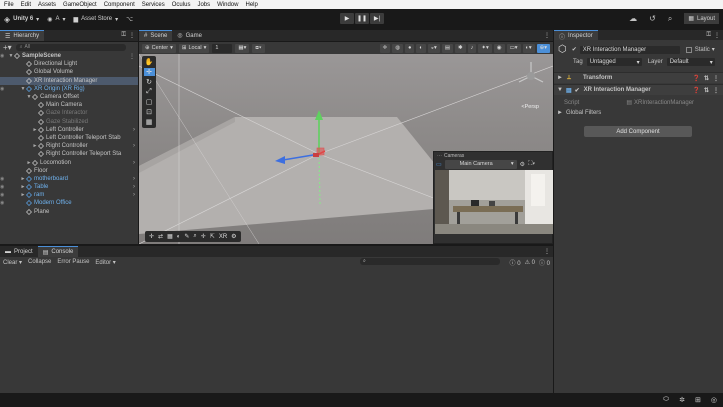  Describe the element at coordinates (194, 236) in the screenshot. I see `zoom-icon: ⌕` at that location.